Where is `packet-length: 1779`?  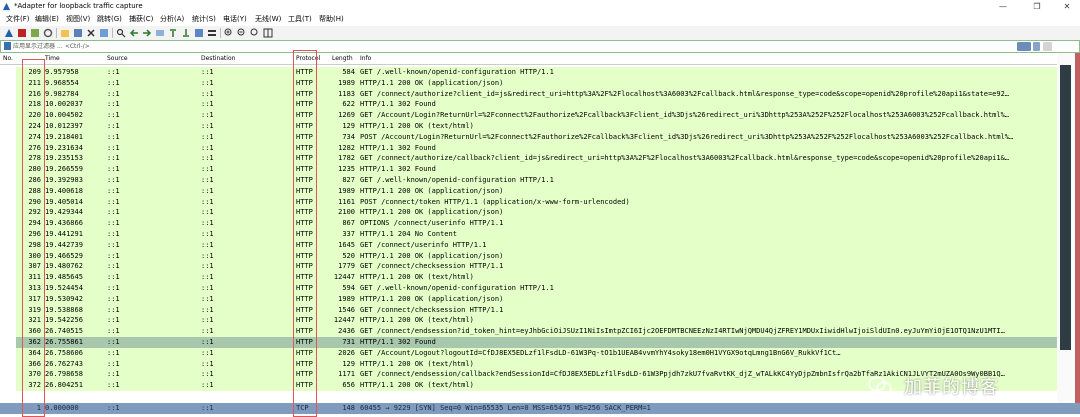
packet-length: 1779 is located at coordinates (346, 266).